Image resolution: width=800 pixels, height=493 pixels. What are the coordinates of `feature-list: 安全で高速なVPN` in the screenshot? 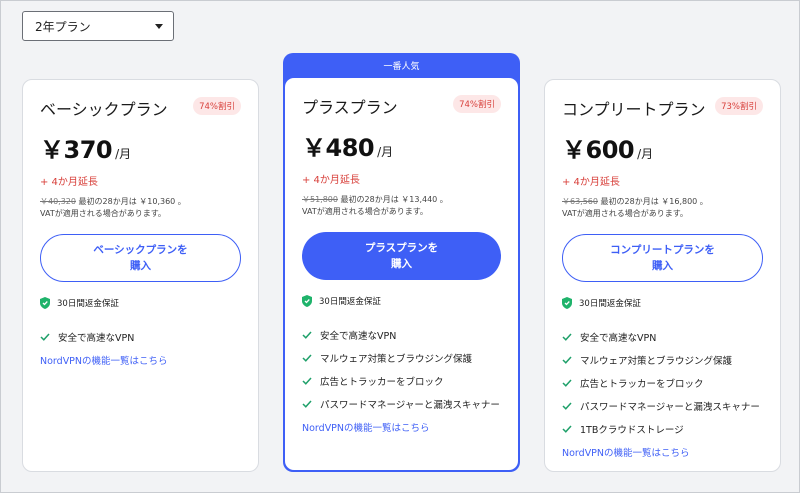 It's located at (140, 336).